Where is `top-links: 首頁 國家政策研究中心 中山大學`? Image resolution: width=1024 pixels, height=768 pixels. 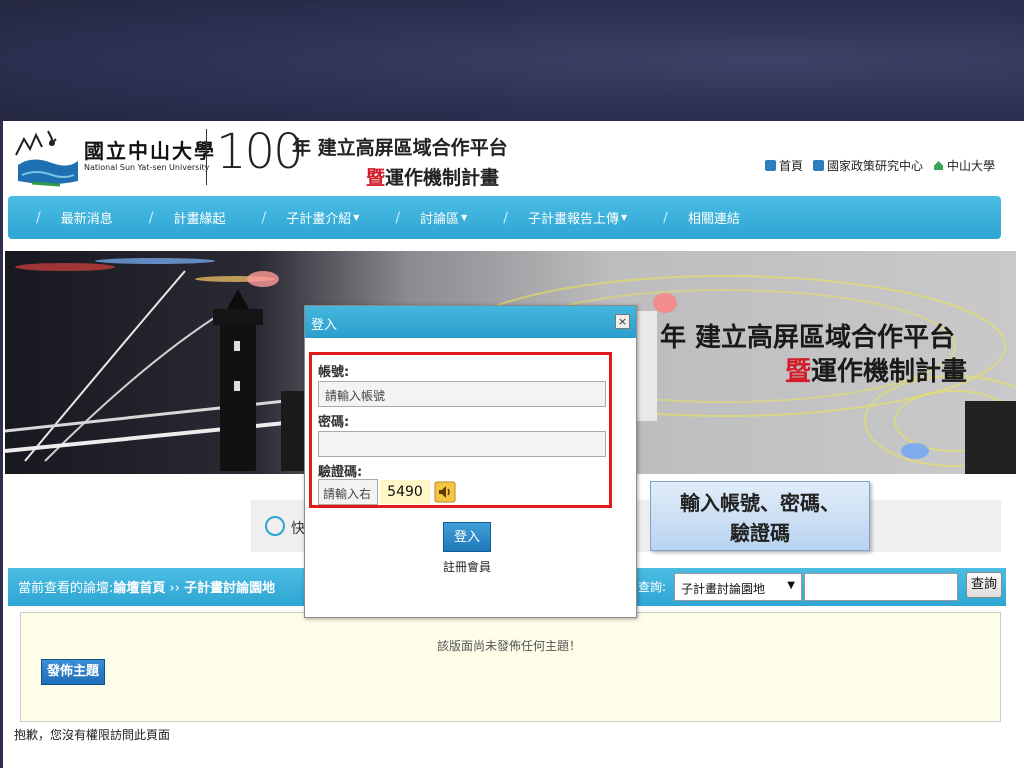
top-links: 首頁 國家政策研究中心 中山大學 is located at coordinates (879, 165).